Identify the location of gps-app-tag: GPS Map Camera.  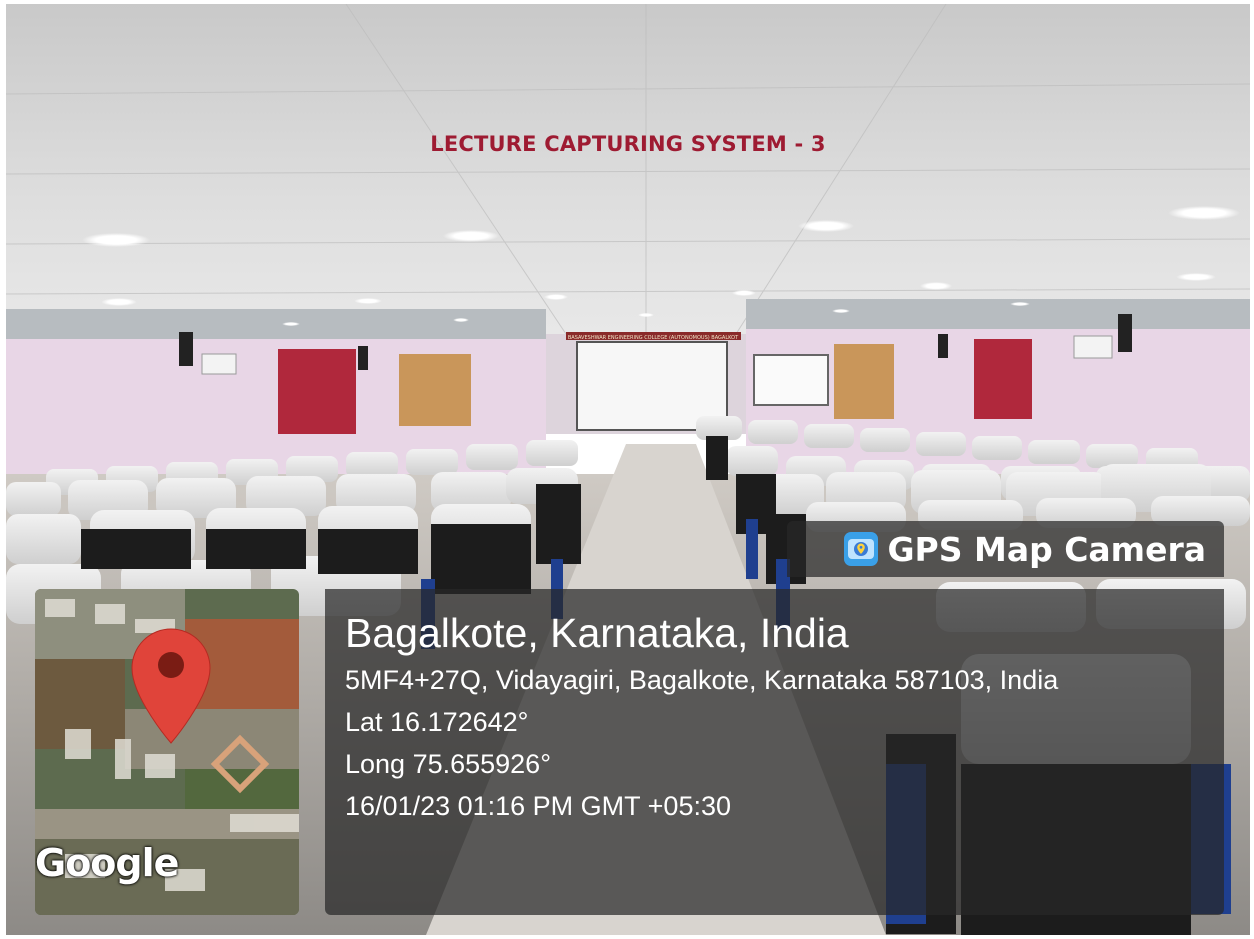
(1005, 549).